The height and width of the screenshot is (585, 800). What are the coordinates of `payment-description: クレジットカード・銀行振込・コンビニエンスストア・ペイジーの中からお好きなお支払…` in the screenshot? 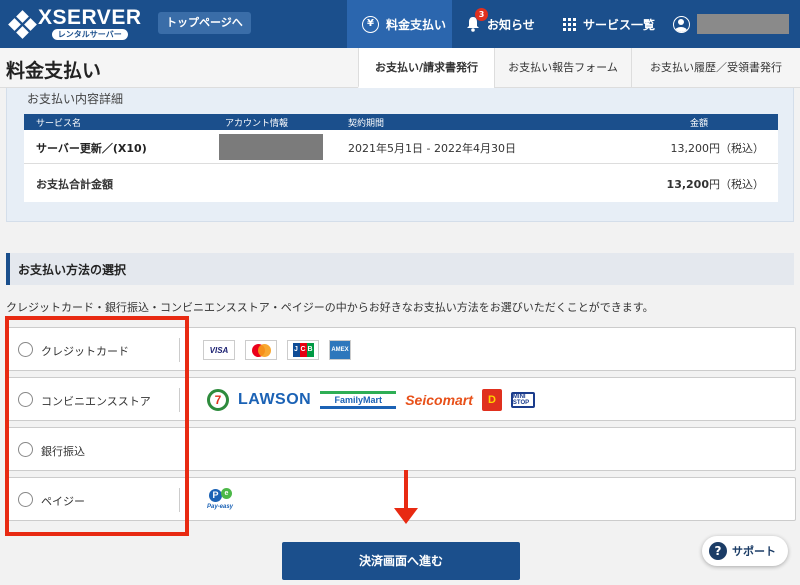 It's located at (330, 307).